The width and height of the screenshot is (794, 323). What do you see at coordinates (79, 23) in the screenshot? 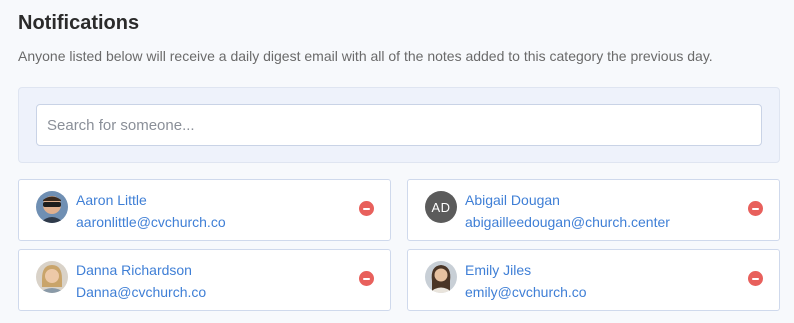
I see `section-title: Notifications` at bounding box center [79, 23].